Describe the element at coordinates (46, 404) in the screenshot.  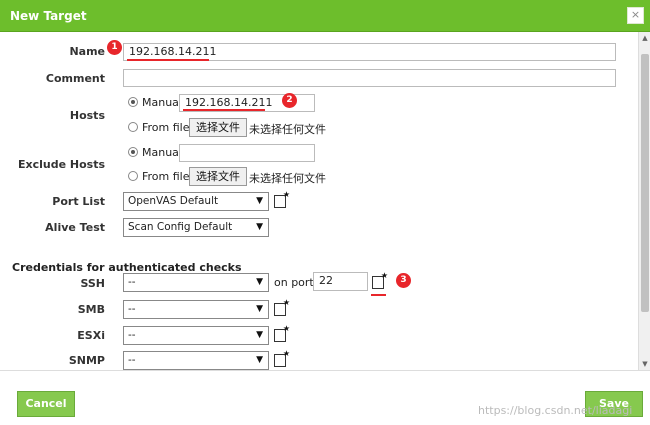
I see `cancel-button: Cancel` at that location.